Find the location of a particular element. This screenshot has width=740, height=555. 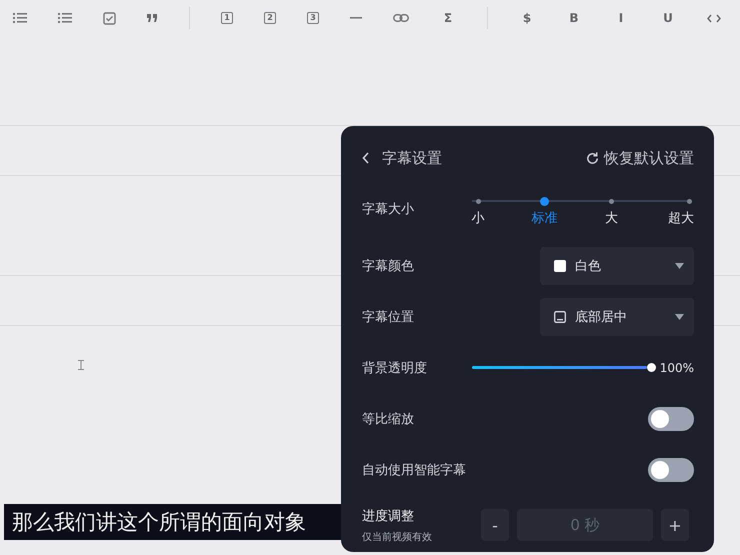

dropdown-value: 白色 is located at coordinates (588, 266).